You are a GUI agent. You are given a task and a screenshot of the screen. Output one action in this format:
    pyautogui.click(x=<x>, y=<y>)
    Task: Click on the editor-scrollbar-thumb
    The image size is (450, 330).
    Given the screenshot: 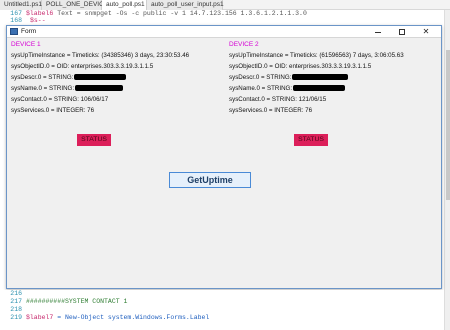 What is the action you would take?
    pyautogui.click(x=448, y=125)
    